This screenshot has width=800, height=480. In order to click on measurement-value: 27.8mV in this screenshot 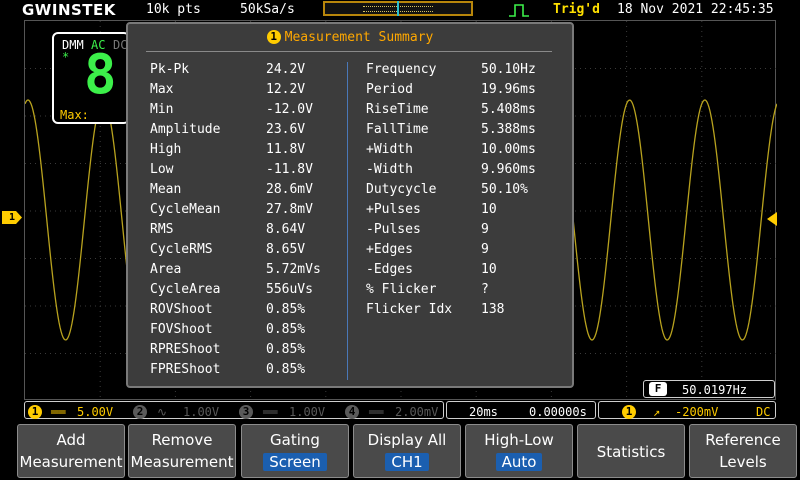, I will do `click(289, 209)`.